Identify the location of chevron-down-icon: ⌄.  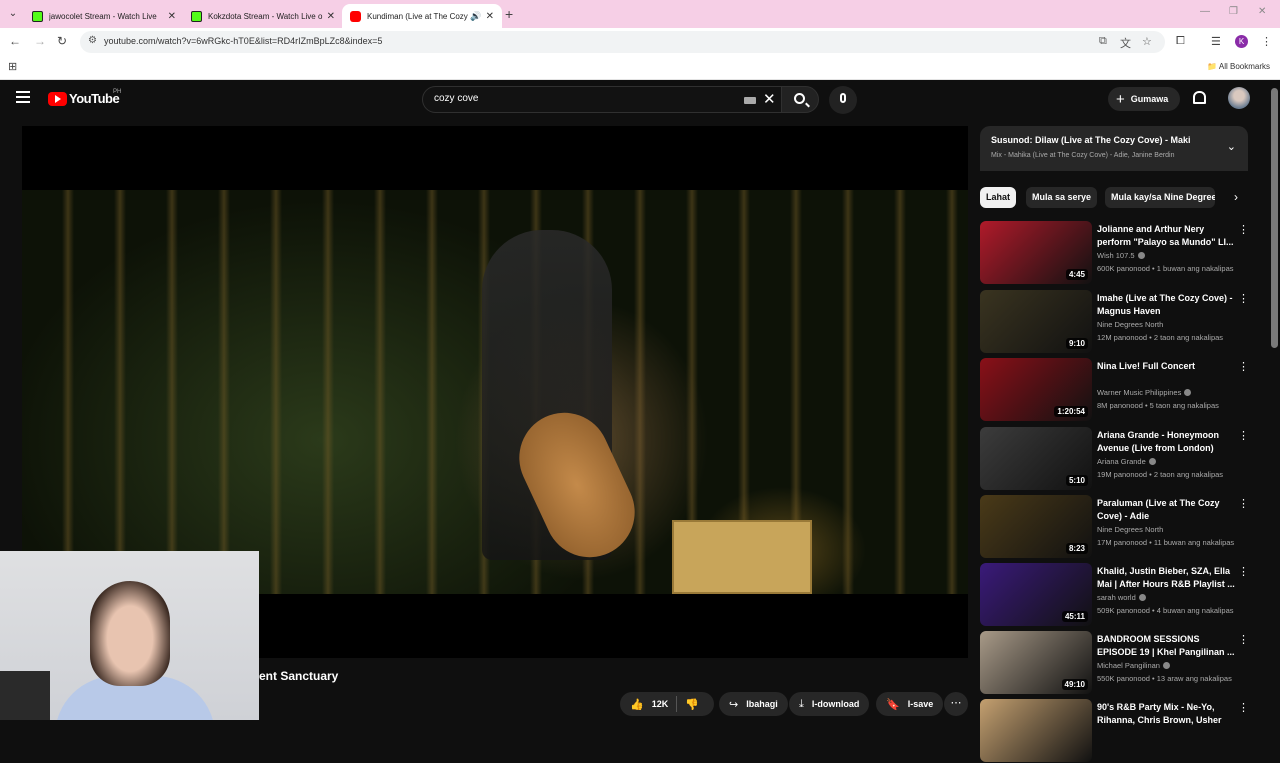
(1231, 146).